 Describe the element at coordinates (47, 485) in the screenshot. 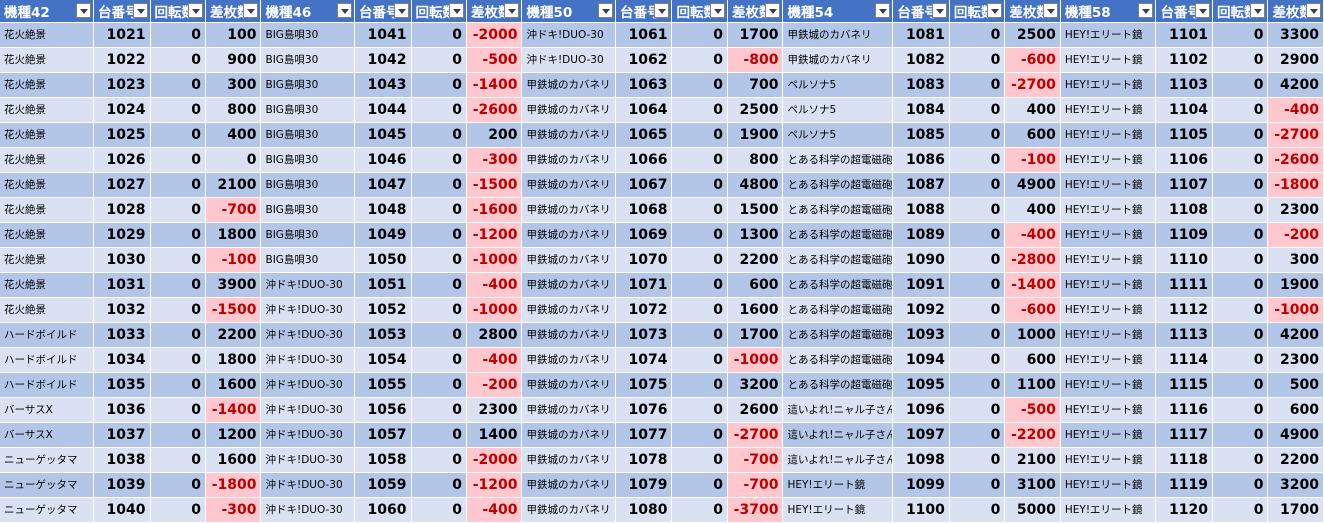

I see `cell-model-column: ニューゲッタマ` at that location.